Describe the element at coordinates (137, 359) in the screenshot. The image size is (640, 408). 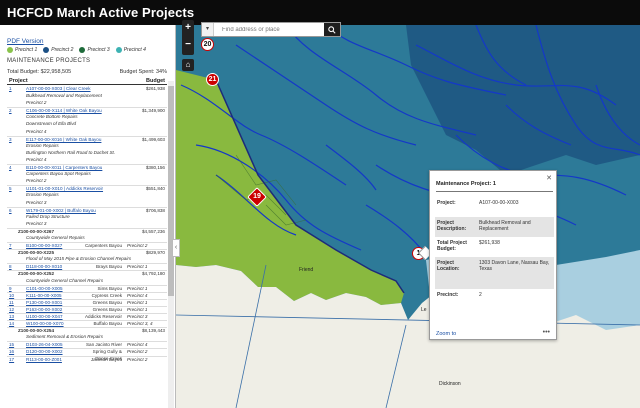
I see `row-precinct: Precinct 2` at that location.